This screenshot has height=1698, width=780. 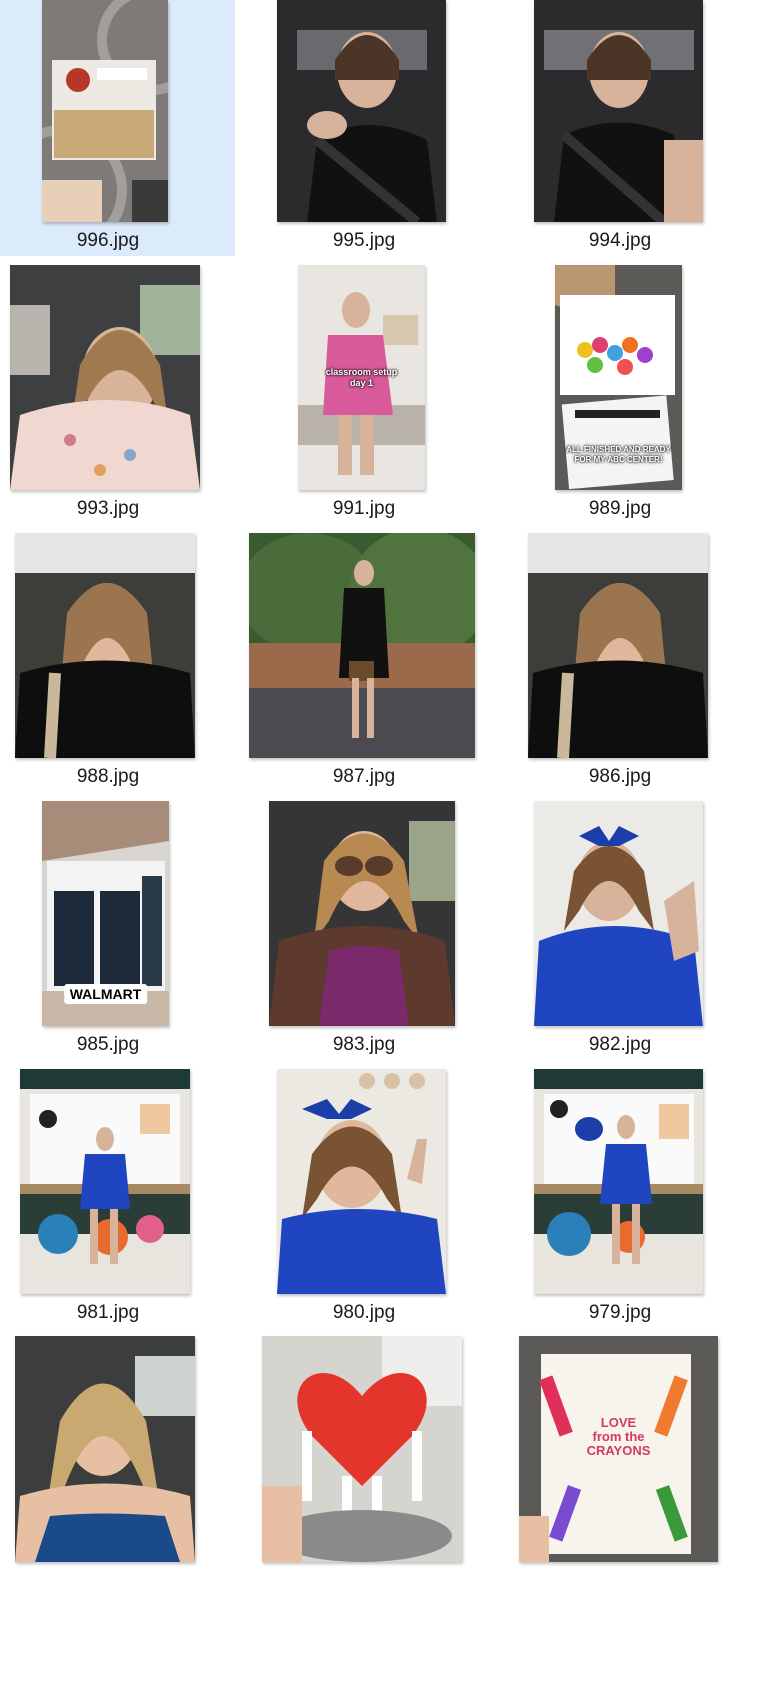 I want to click on file-item: 993.jpg, so click(x=117, y=390).